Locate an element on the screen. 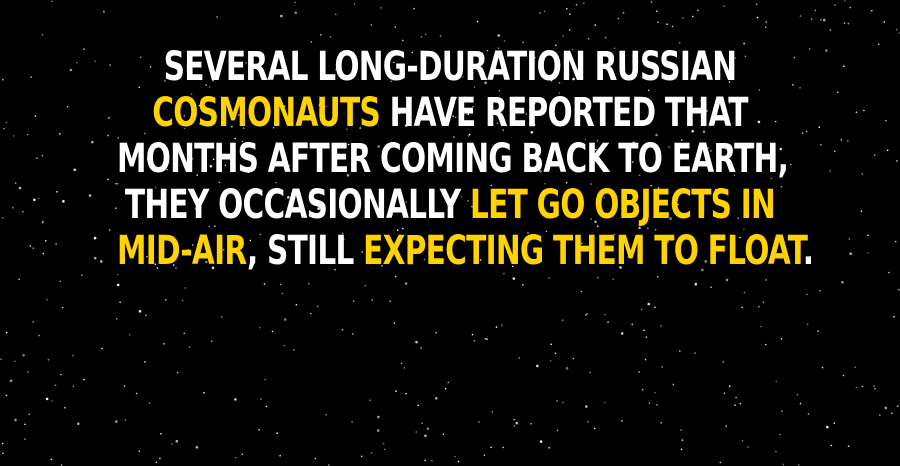  highlight-cosmonauts: COSMONAUTS is located at coordinates (266, 113).